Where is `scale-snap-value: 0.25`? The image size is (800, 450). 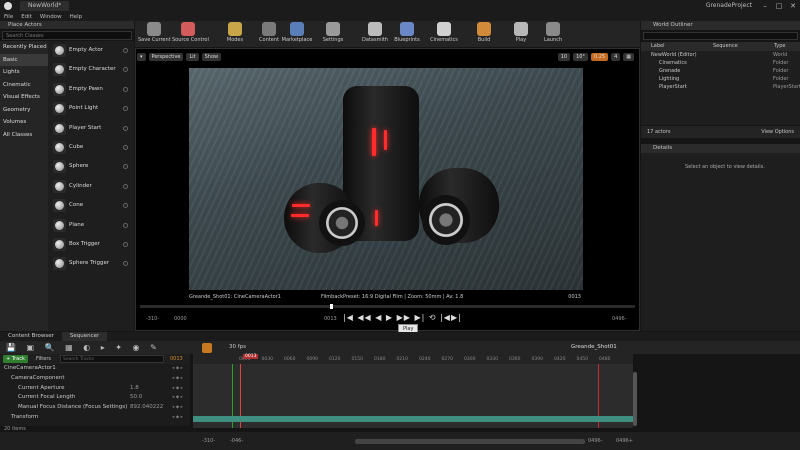 scale-snap-value: 0.25 is located at coordinates (599, 57).